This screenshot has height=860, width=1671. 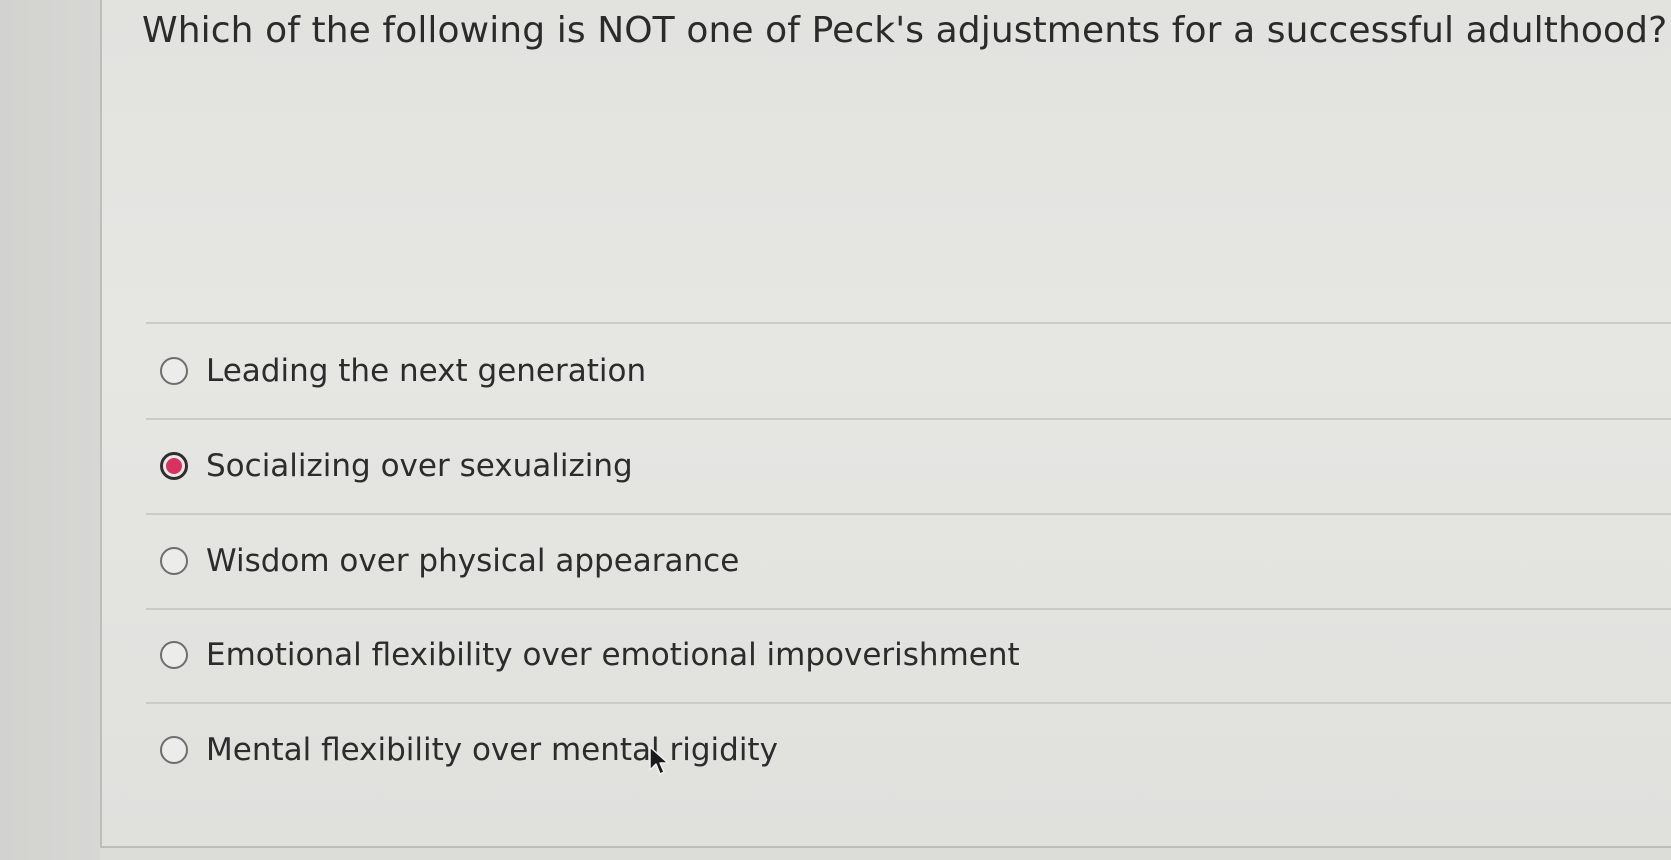 What do you see at coordinates (492, 750) in the screenshot?
I see `answer-option-label: Mental flexibility over mental rigidity` at bounding box center [492, 750].